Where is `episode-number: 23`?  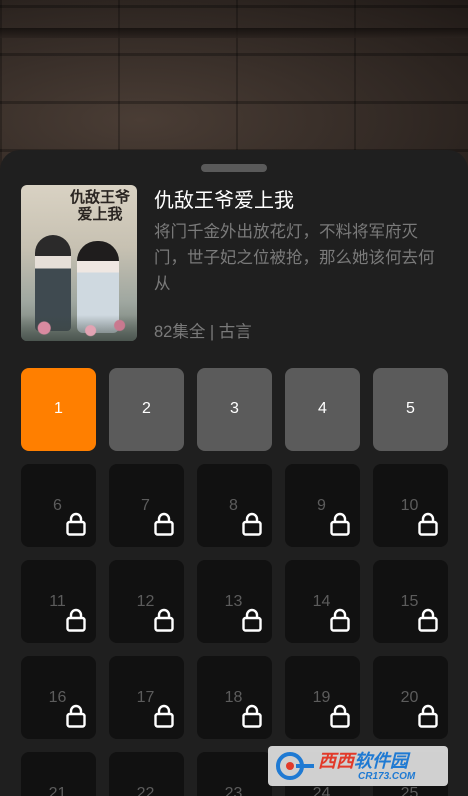
episode-number: 23 is located at coordinates (233, 790).